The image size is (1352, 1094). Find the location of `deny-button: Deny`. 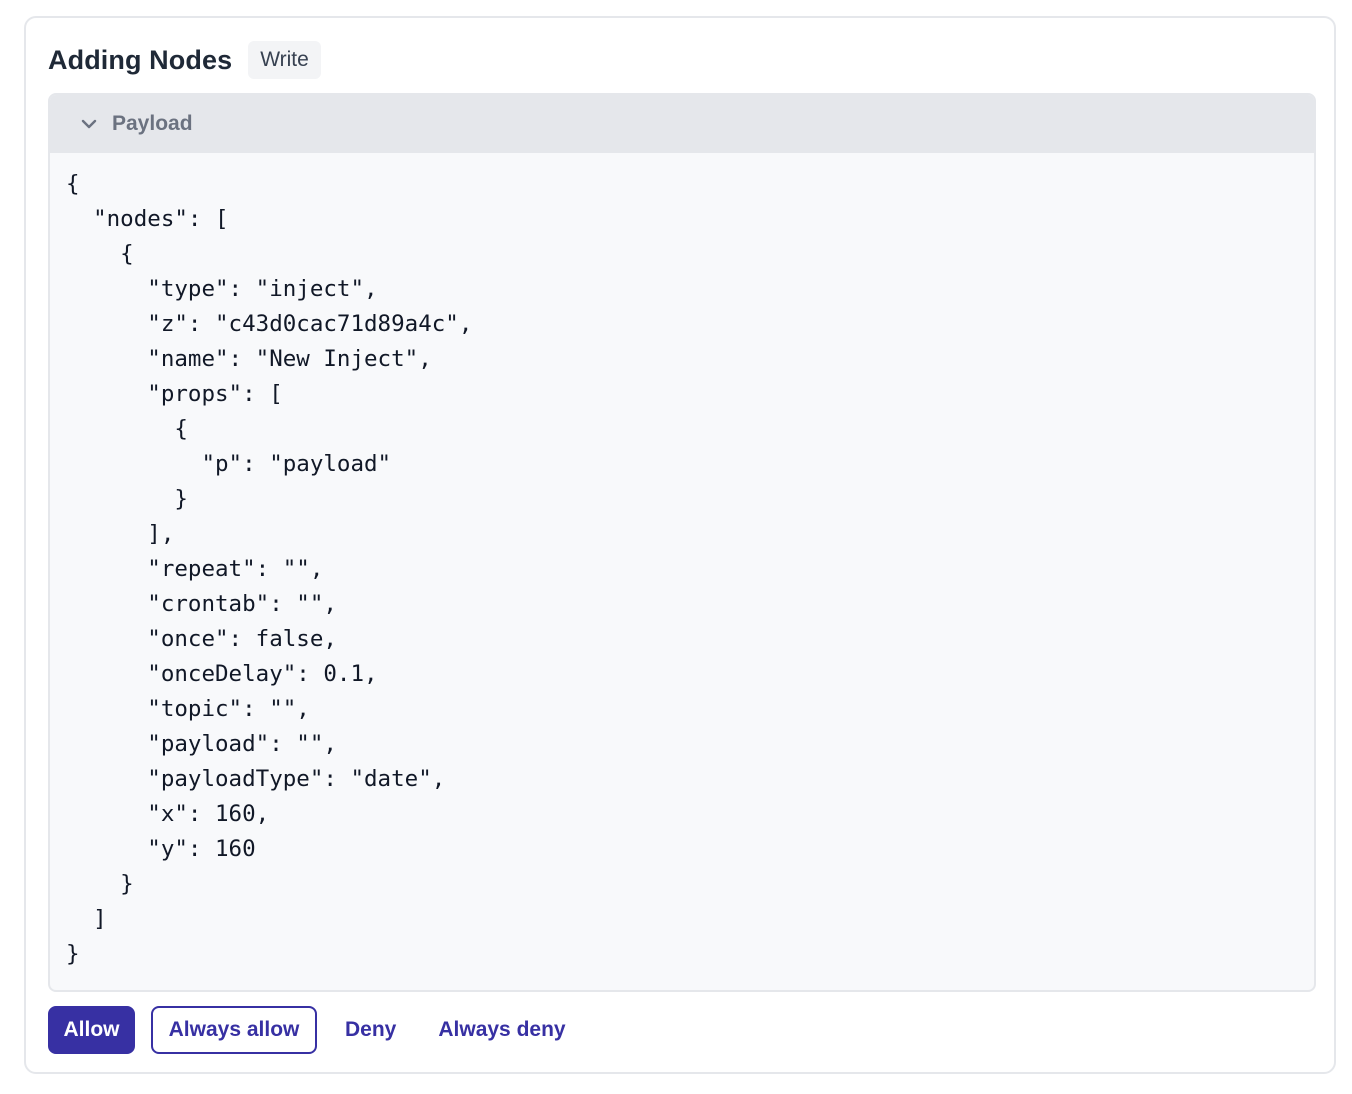

deny-button: Deny is located at coordinates (370, 1030).